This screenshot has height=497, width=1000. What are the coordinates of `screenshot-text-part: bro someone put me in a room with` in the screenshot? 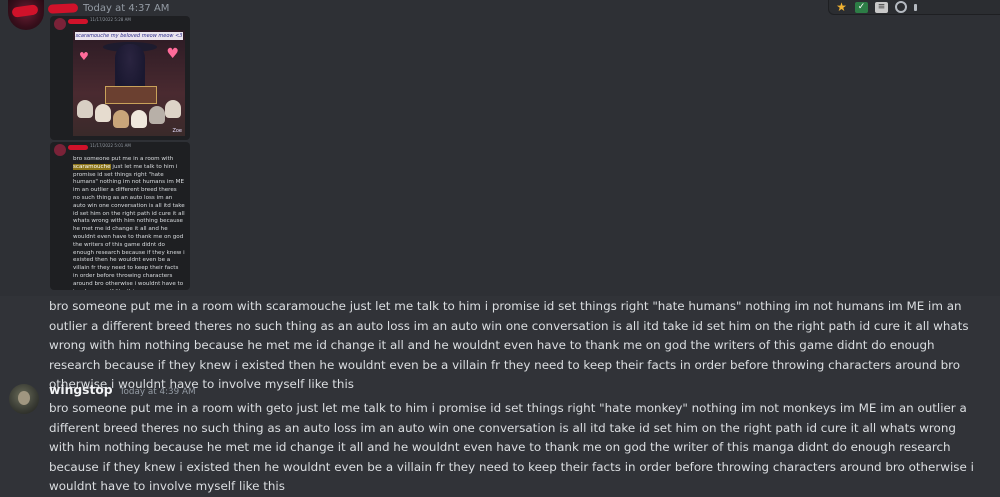 It's located at (123, 159).